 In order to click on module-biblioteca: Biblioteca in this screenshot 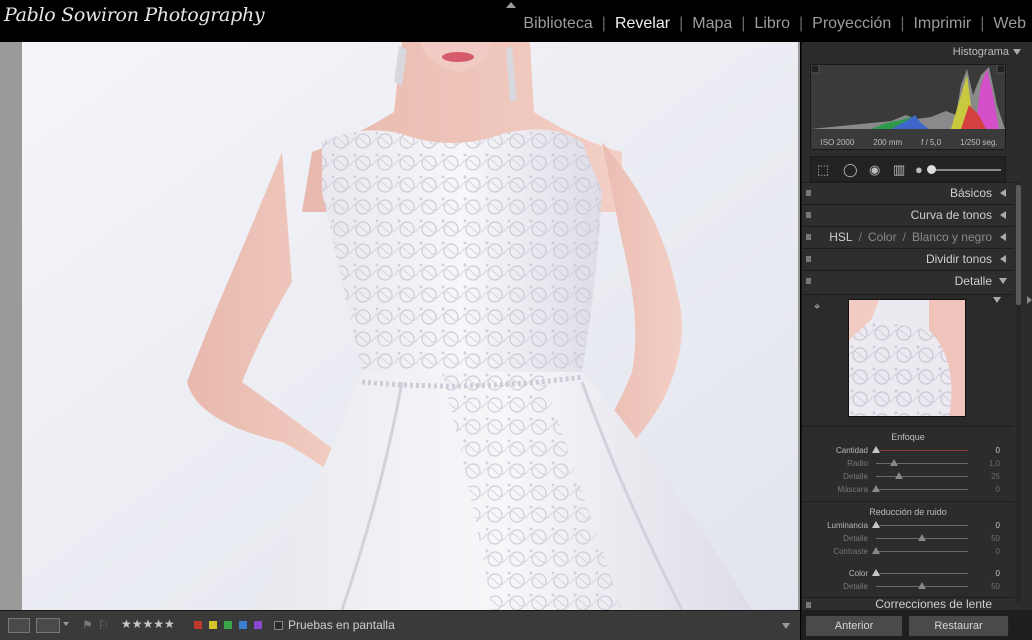, I will do `click(557, 24)`.